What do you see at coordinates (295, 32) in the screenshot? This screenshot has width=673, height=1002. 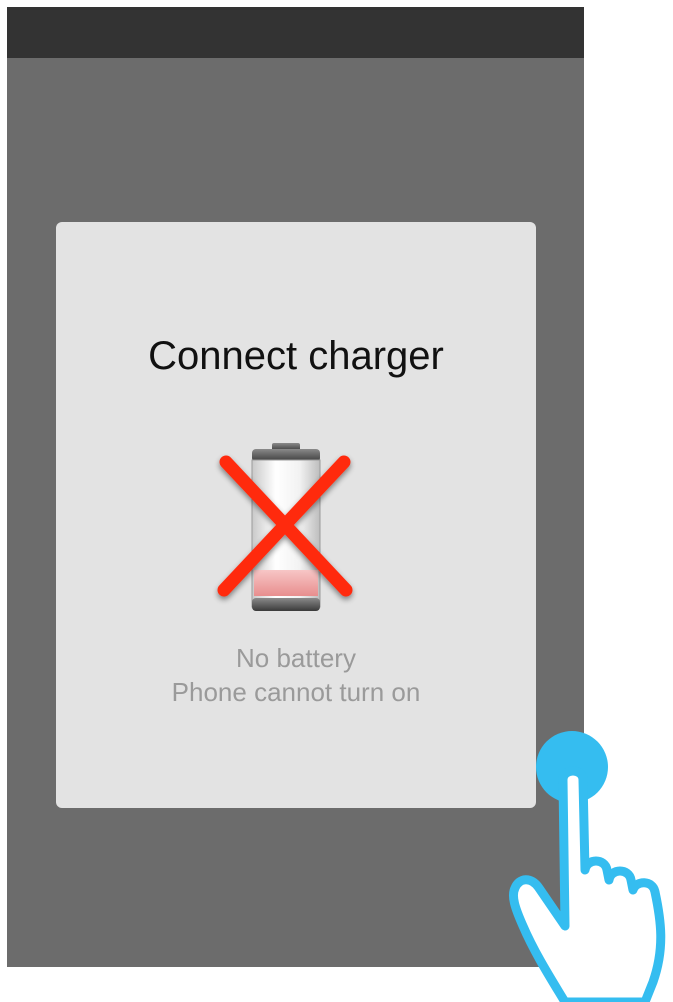 I see `status-bar` at bounding box center [295, 32].